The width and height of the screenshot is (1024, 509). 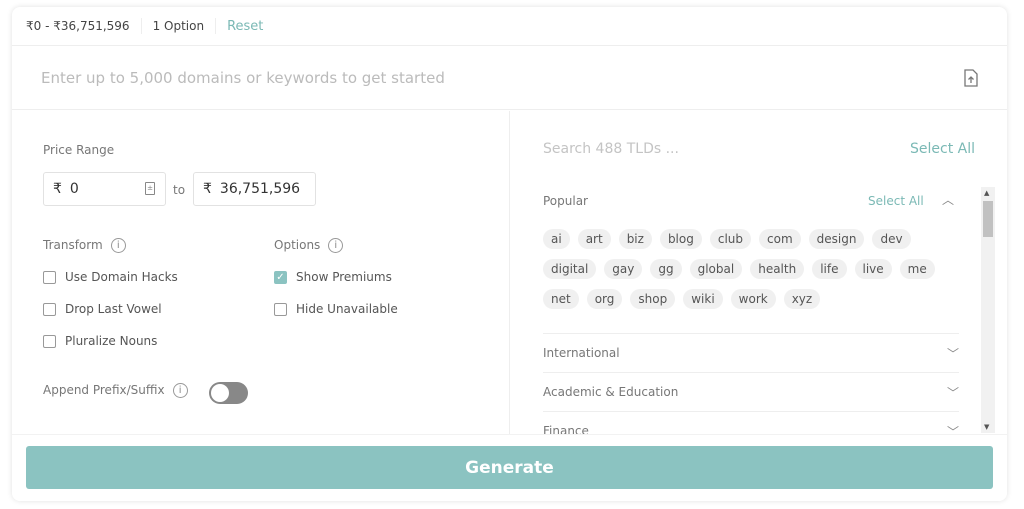 I want to click on keyword-search, so click(x=509, y=78).